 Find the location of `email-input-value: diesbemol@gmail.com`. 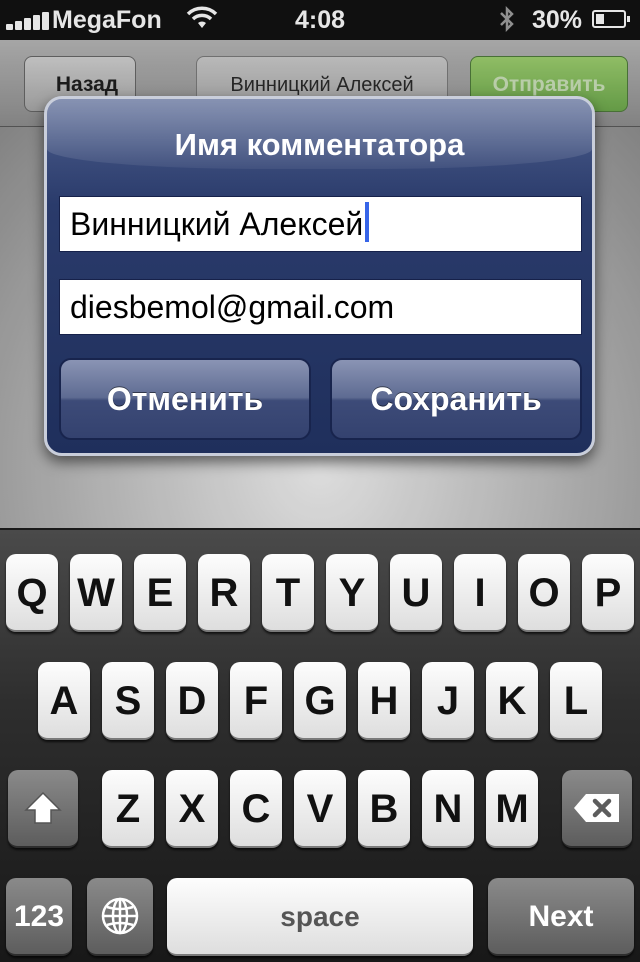

email-input-value: diesbemol@gmail.com is located at coordinates (232, 307).